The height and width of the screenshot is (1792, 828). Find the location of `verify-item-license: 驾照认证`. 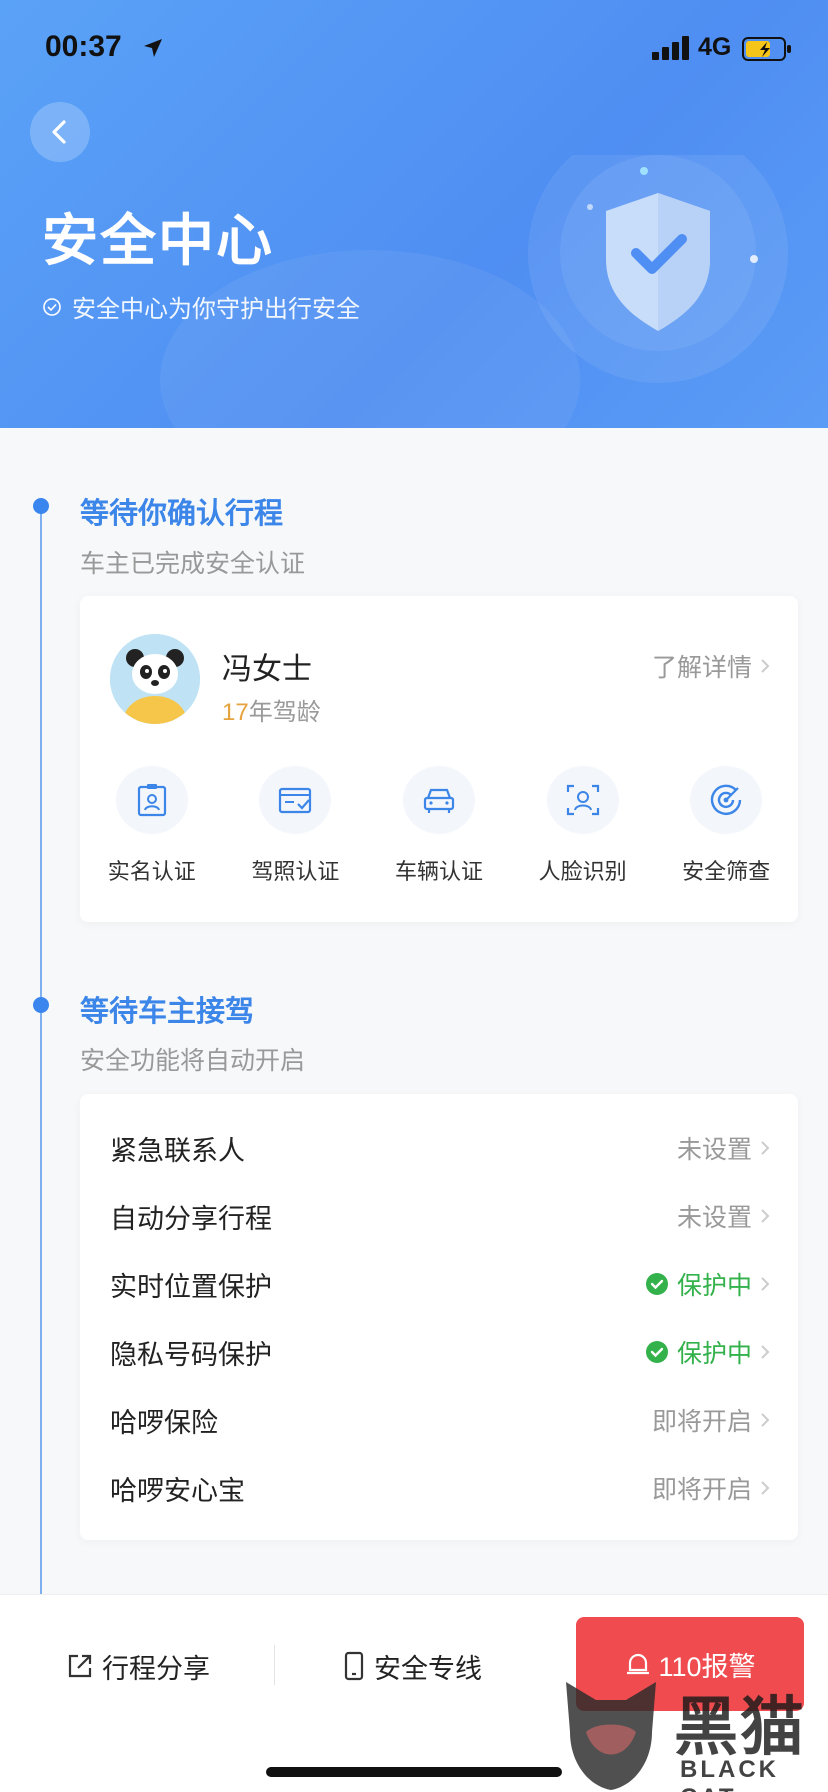

verify-item-license: 驾照认证 is located at coordinates (296, 826).